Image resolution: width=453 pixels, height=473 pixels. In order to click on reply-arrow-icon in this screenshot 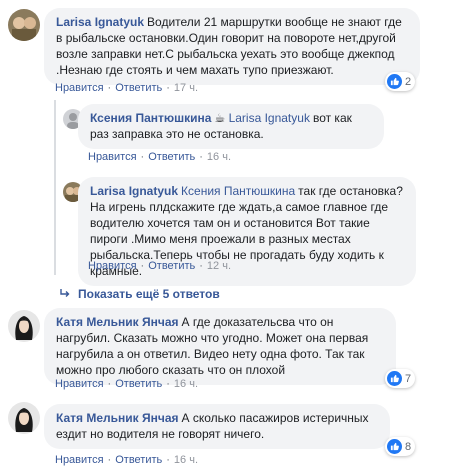, I will do `click(65, 294)`.